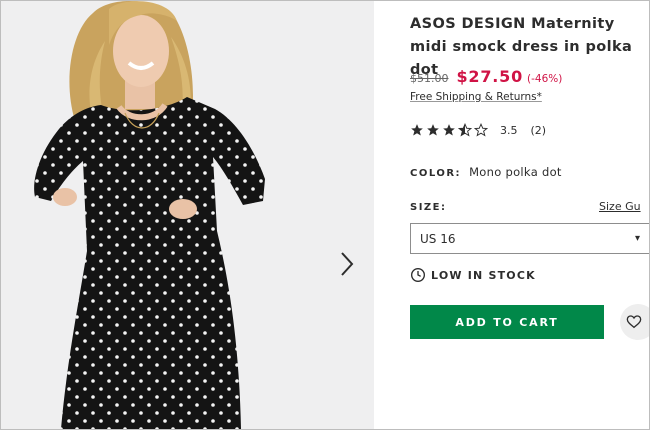 This screenshot has height=430, width=650. I want to click on shipping-link: Free Shipping & Returns*, so click(476, 97).